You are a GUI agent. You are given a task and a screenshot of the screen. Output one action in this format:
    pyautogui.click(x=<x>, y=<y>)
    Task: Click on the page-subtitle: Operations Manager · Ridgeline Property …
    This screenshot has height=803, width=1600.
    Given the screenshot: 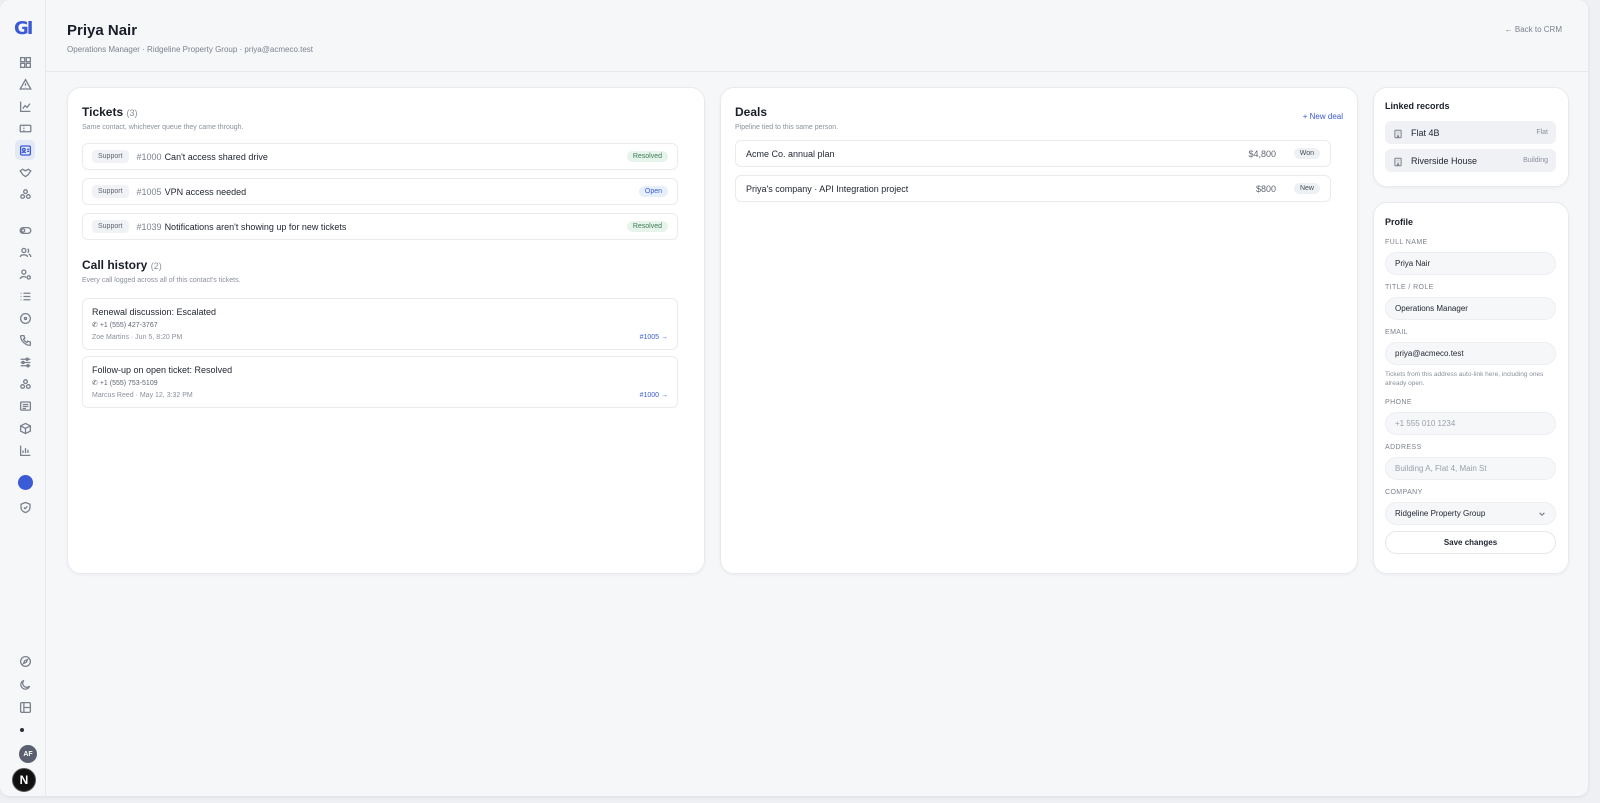 What is the action you would take?
    pyautogui.click(x=190, y=49)
    